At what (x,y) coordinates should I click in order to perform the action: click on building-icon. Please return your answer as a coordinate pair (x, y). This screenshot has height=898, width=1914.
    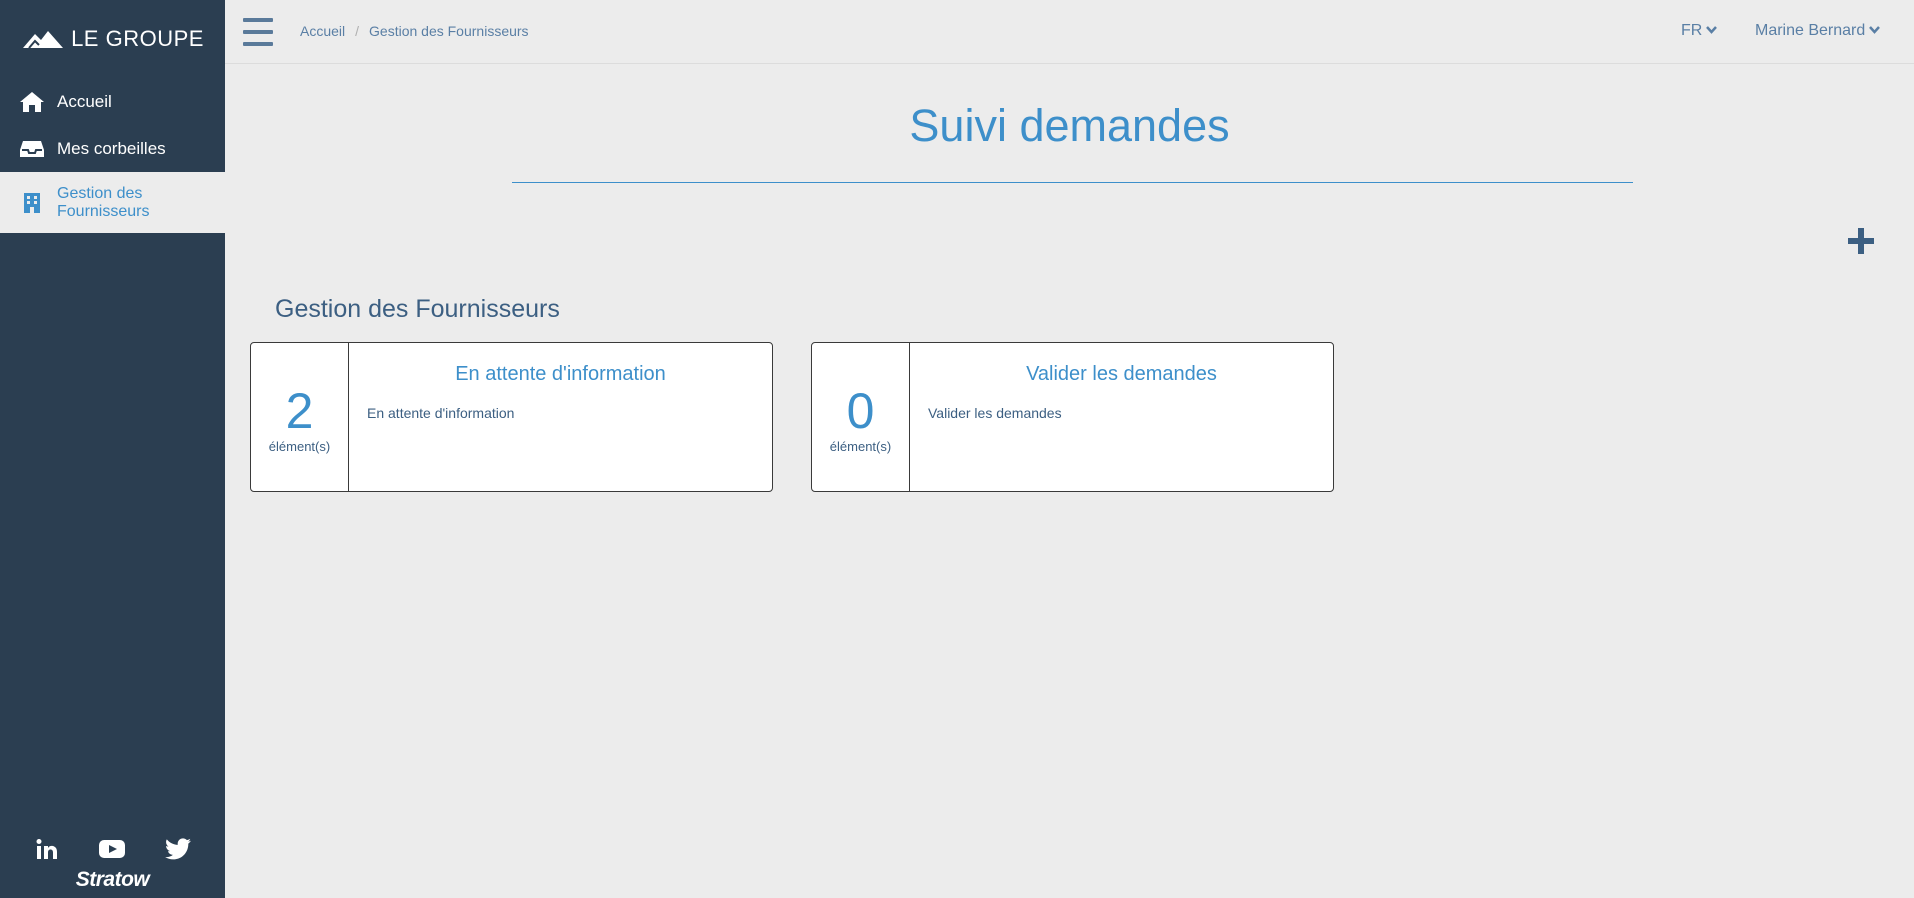
    Looking at the image, I should click on (32, 203).